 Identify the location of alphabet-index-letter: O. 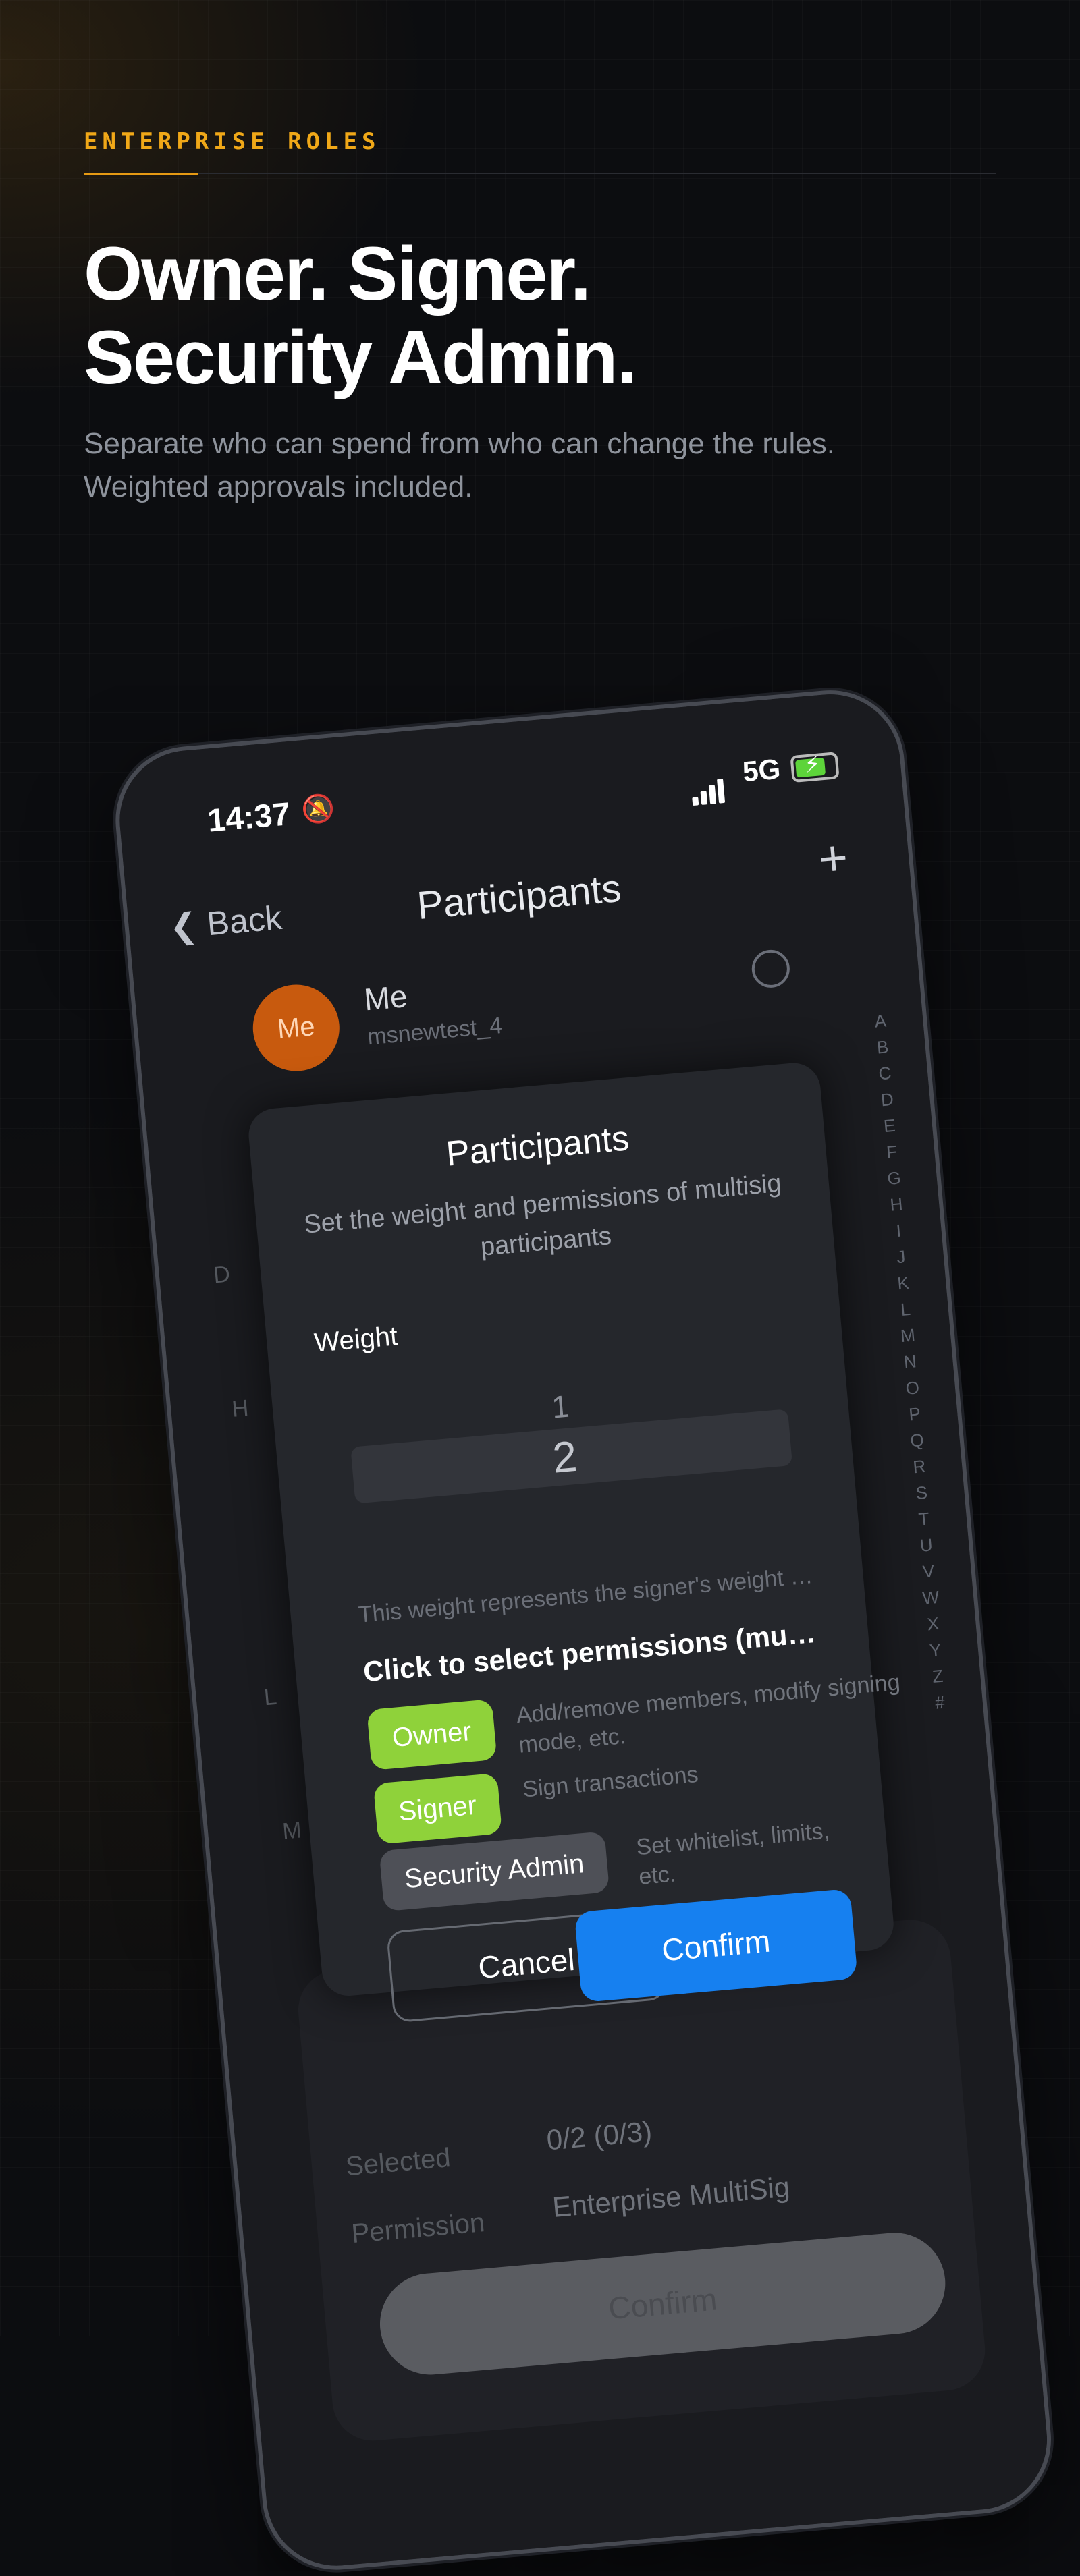
(912, 1388).